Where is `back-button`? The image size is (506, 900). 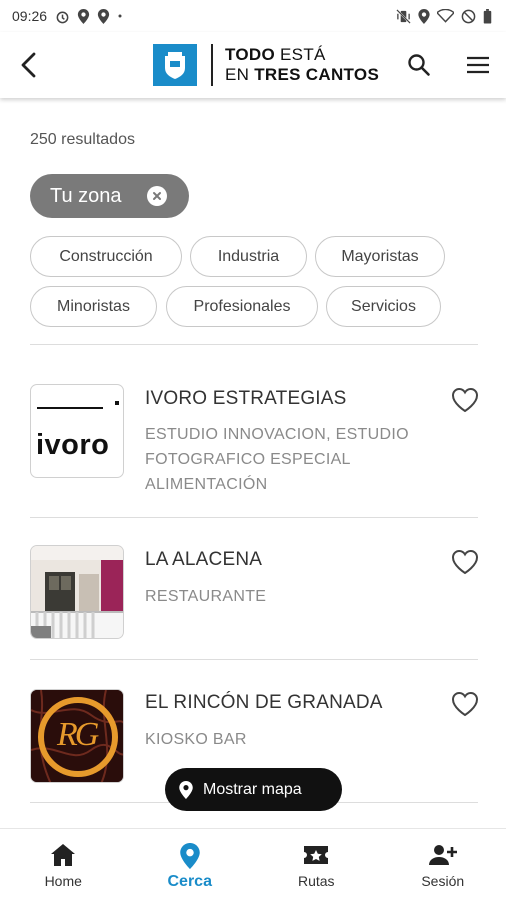 back-button is located at coordinates (29, 65).